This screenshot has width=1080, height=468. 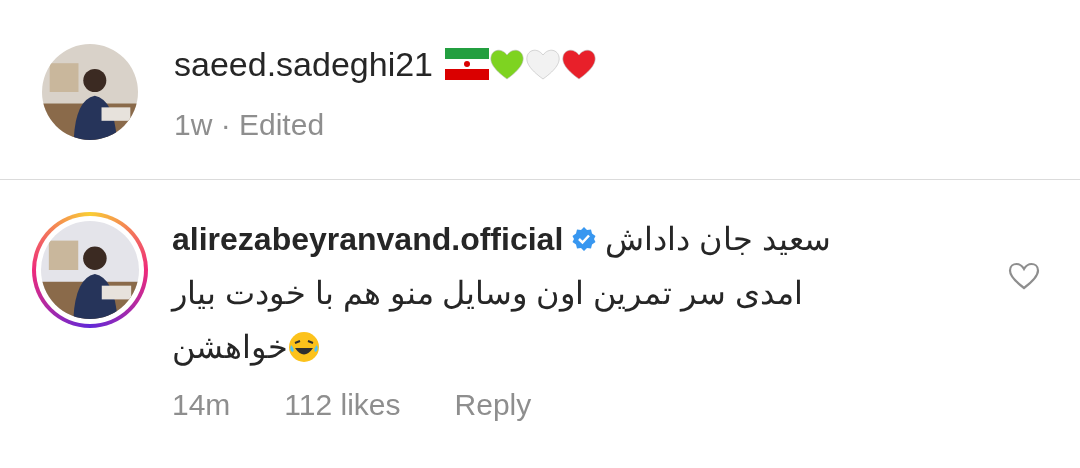 What do you see at coordinates (487, 294) in the screenshot?
I see `comment-text: امدی سر تمرین اون وسایل منو هم با خودت بیار` at bounding box center [487, 294].